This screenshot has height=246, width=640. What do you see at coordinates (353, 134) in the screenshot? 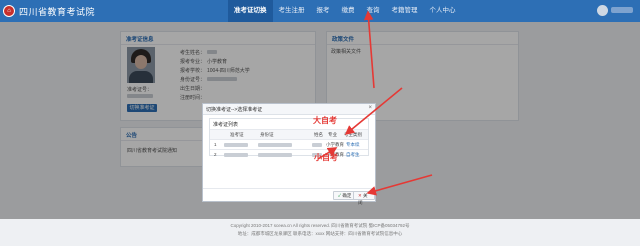
I see `col-header-category: 考生类别` at bounding box center [353, 134].